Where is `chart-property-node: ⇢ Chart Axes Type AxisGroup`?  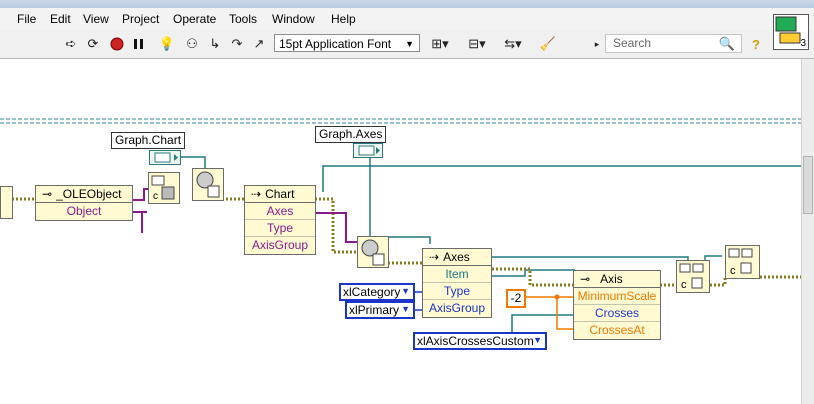
chart-property-node: ⇢ Chart Axes Type AxisGroup is located at coordinates (280, 220).